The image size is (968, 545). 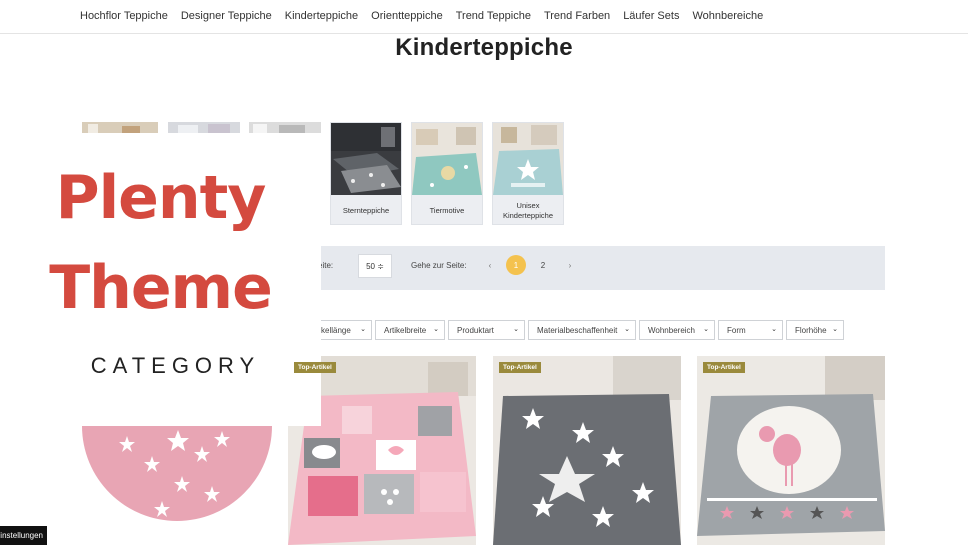 What do you see at coordinates (124, 16) in the screenshot?
I see `nav-item-hochflor: Hochflor Teppiche` at bounding box center [124, 16].